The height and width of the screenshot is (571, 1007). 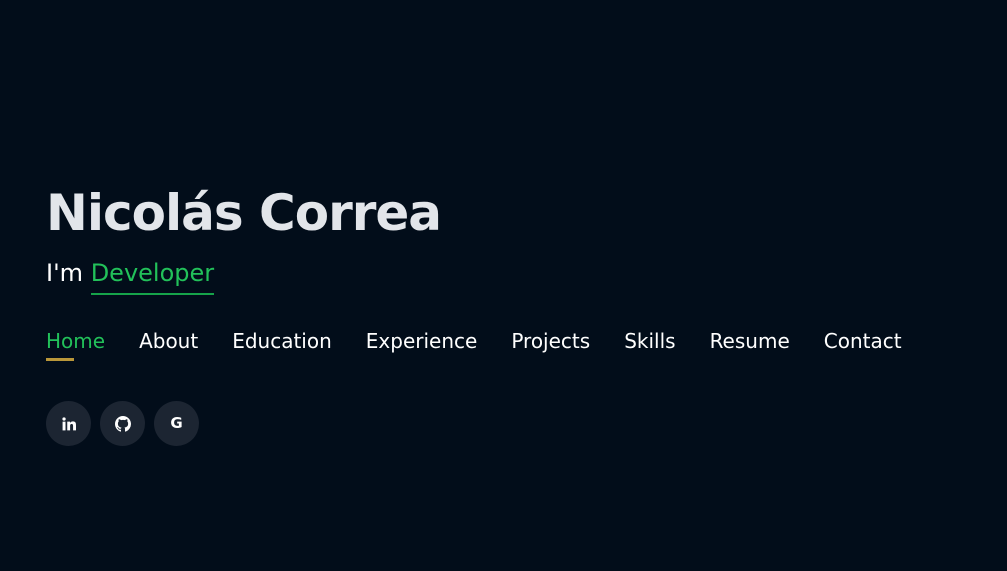 I want to click on nav-item-experience: Experience, so click(x=422, y=345).